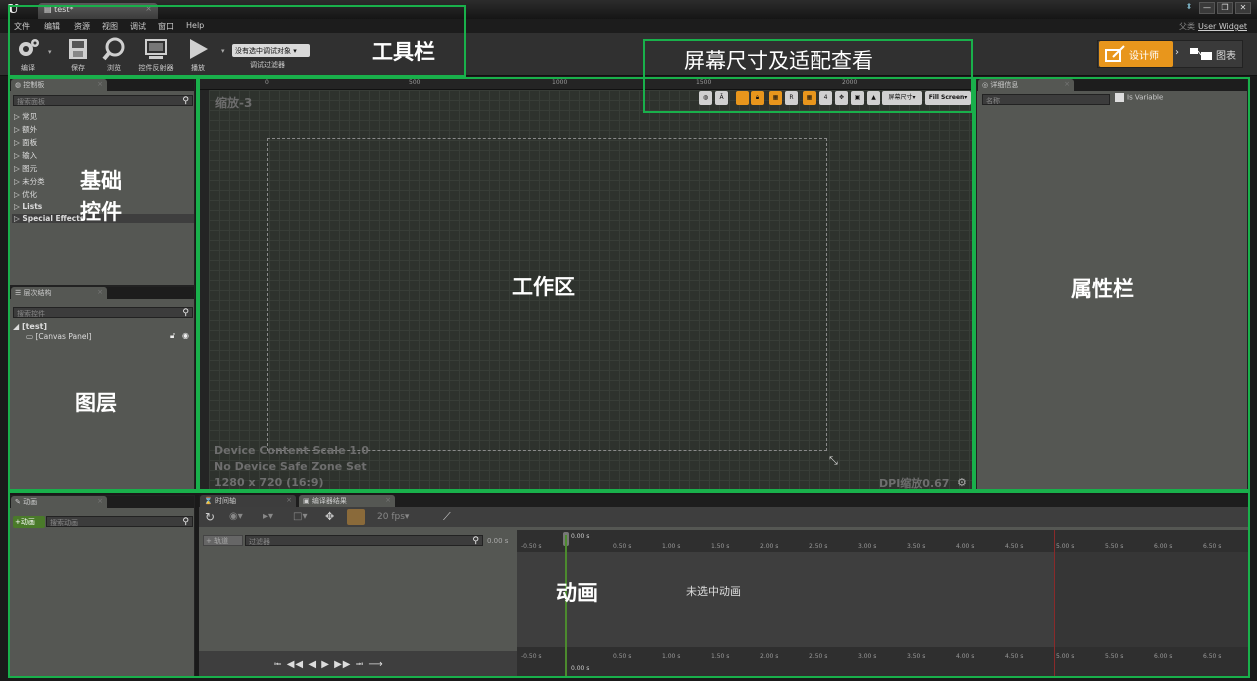 The image size is (1257, 681). I want to click on annotation-basic-widgets-label: 基础, so click(101, 181).